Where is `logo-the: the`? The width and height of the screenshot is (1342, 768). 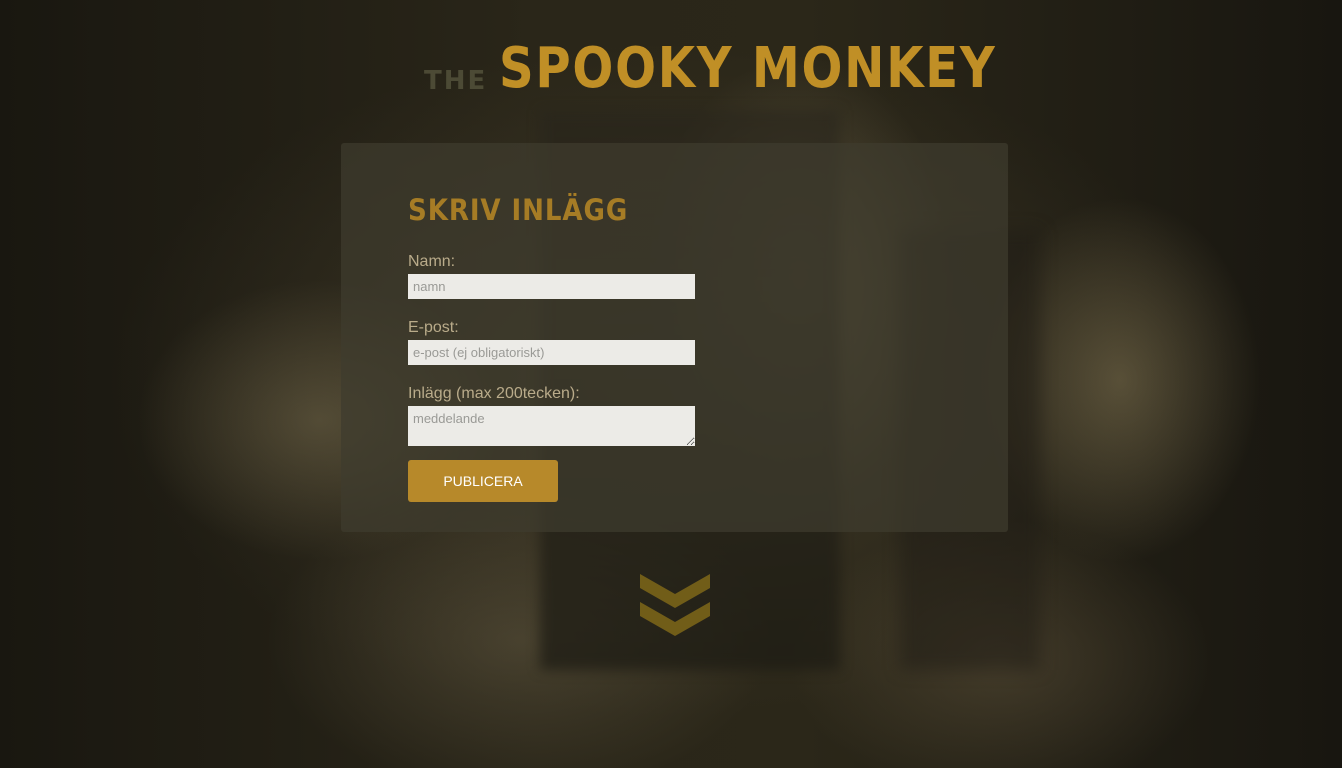
logo-the: the is located at coordinates (456, 81).